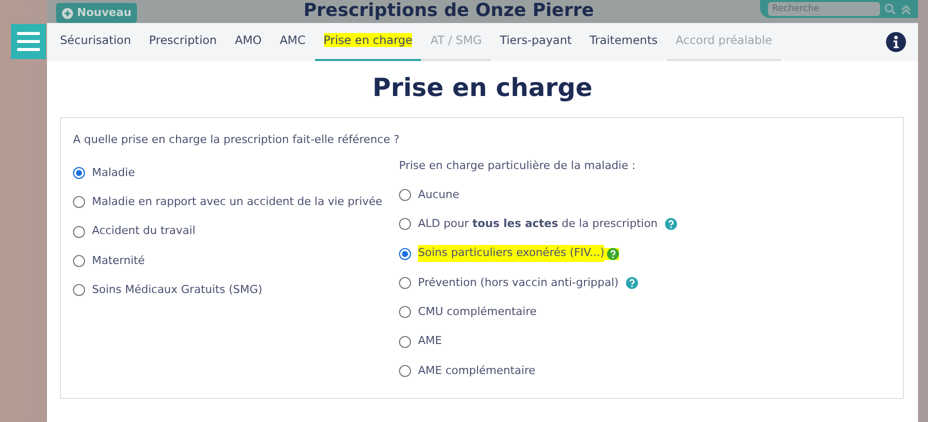  What do you see at coordinates (237, 202) in the screenshot?
I see `option-label: Maladie en rapport avec un accident de la vie privée` at bounding box center [237, 202].